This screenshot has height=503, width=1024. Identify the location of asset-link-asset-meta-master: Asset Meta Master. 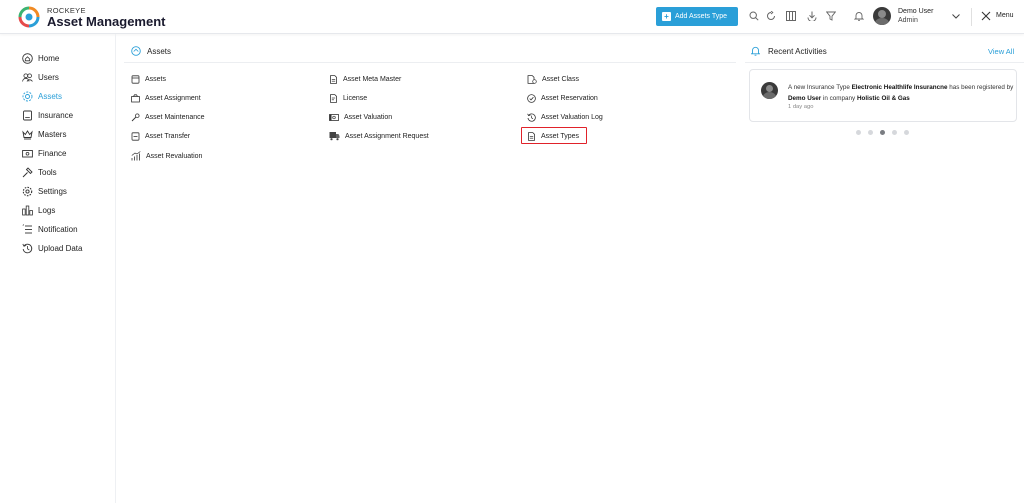
(365, 79).